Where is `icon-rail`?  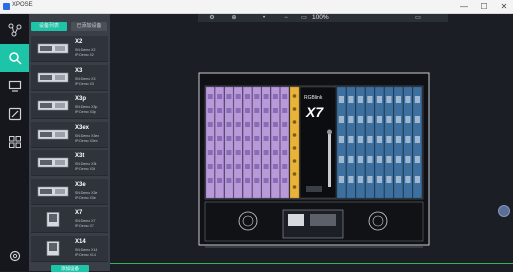
icon-rail is located at coordinates (14, 142).